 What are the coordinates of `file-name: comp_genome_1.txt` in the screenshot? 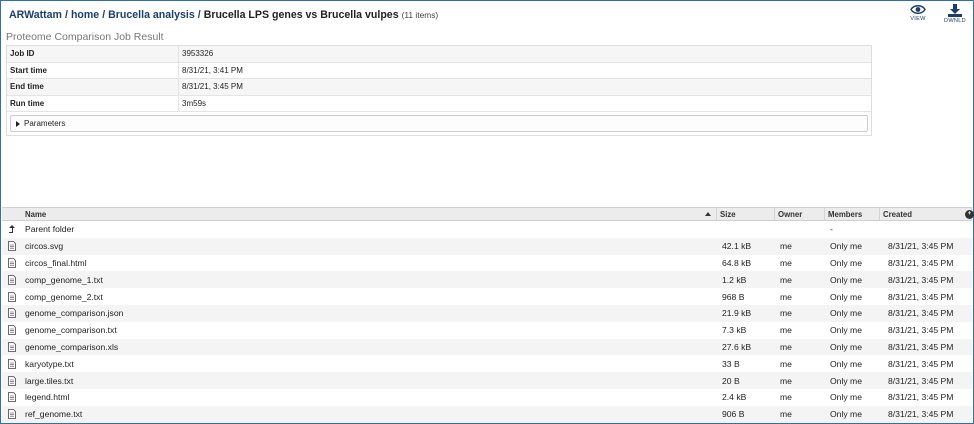 It's located at (64, 279).